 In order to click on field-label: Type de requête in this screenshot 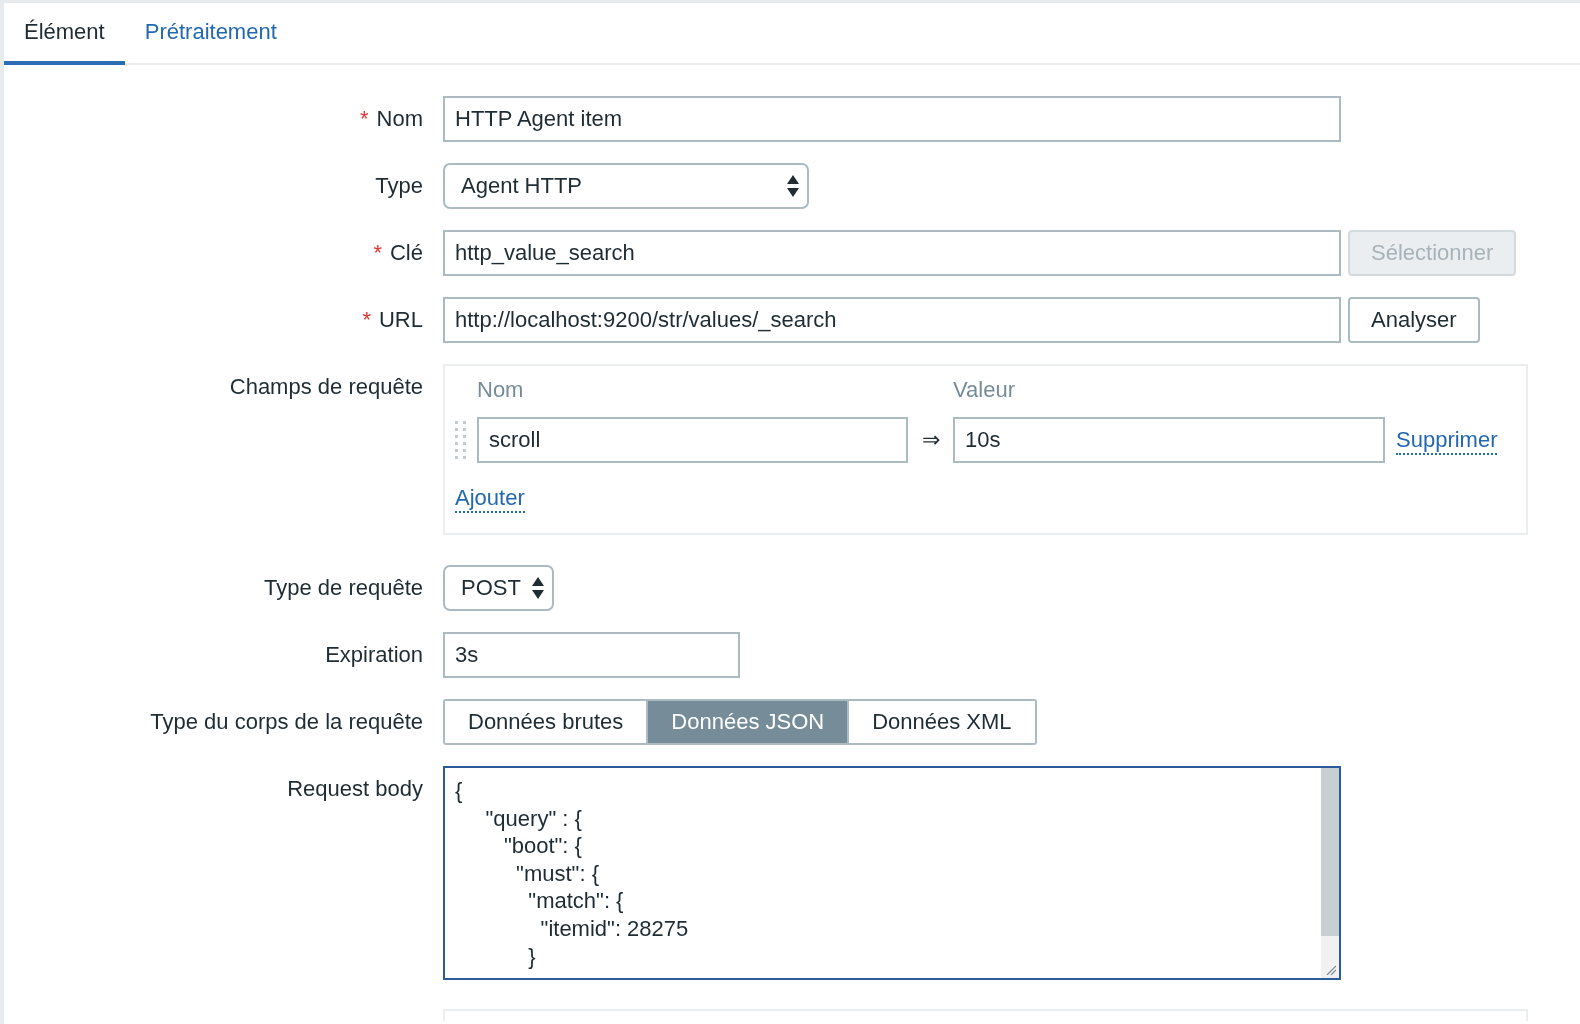, I will do `click(343, 587)`.